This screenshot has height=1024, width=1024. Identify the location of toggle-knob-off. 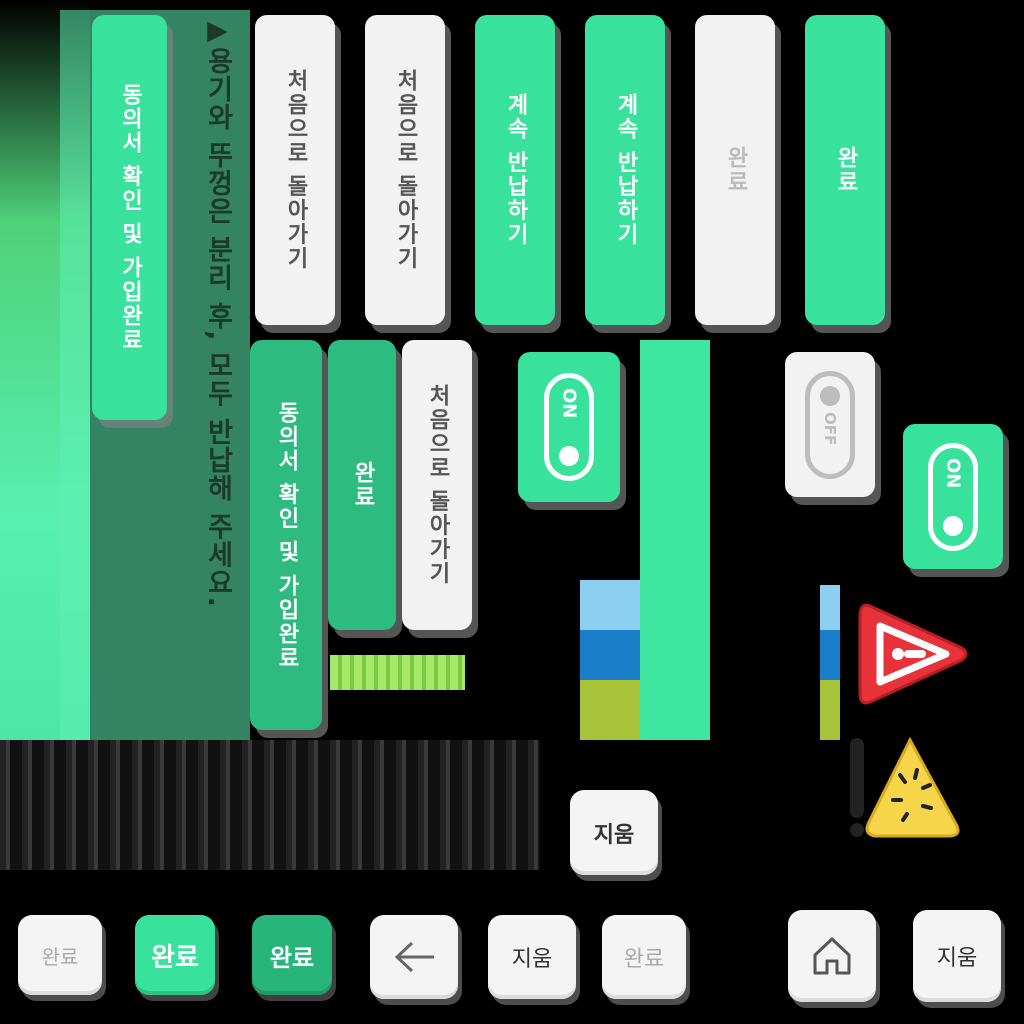
(830, 395).